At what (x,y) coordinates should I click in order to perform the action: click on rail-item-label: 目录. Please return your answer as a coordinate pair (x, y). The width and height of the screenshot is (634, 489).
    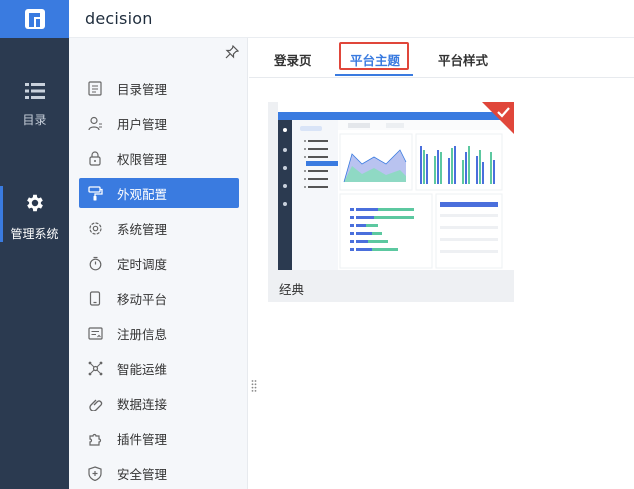
    Looking at the image, I should click on (34, 120).